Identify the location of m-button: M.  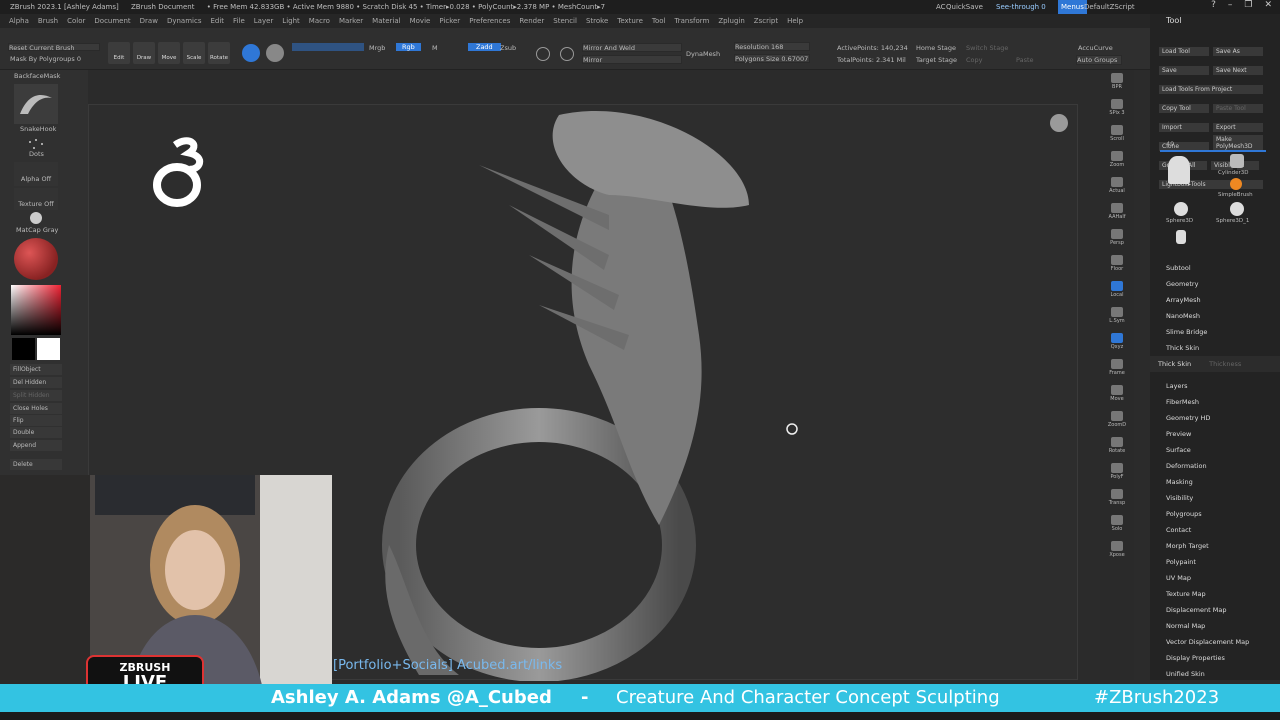
(435, 48).